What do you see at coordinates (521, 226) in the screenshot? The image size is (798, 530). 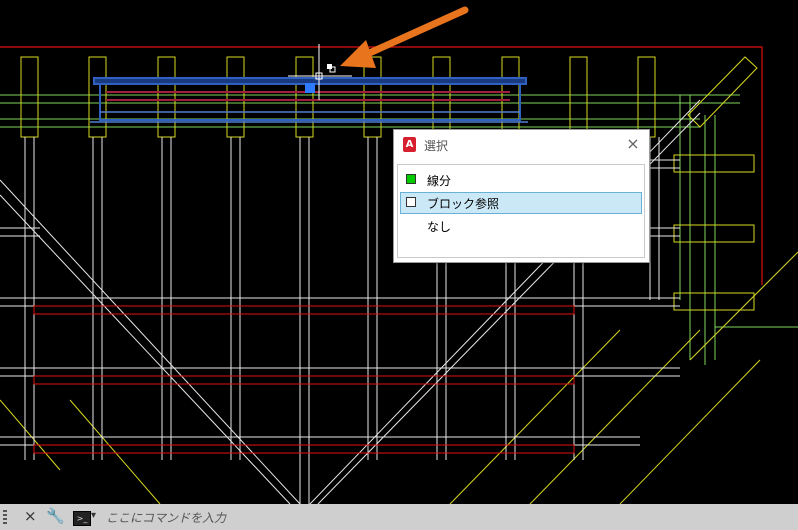 I see `list-item-none: なし` at bounding box center [521, 226].